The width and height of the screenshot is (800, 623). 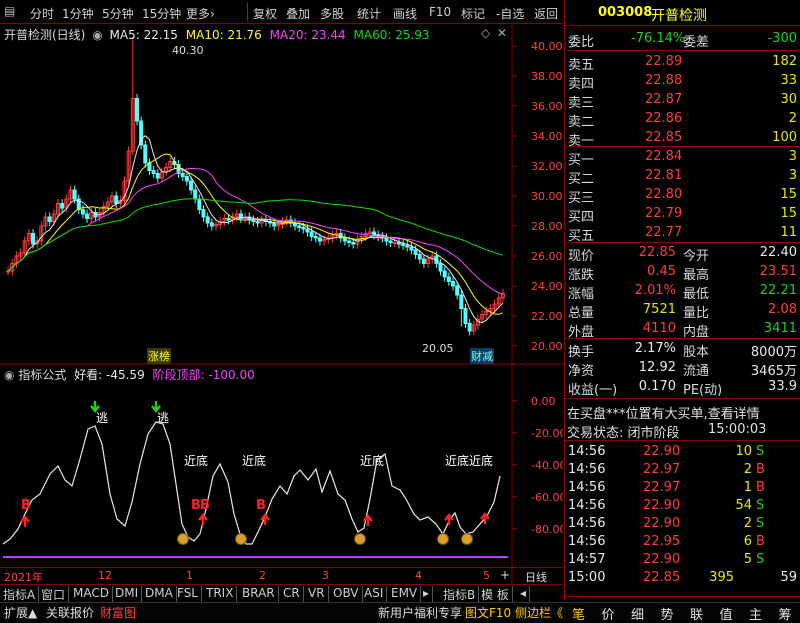 I want to click on bid-volume: 3, so click(x=792, y=156).